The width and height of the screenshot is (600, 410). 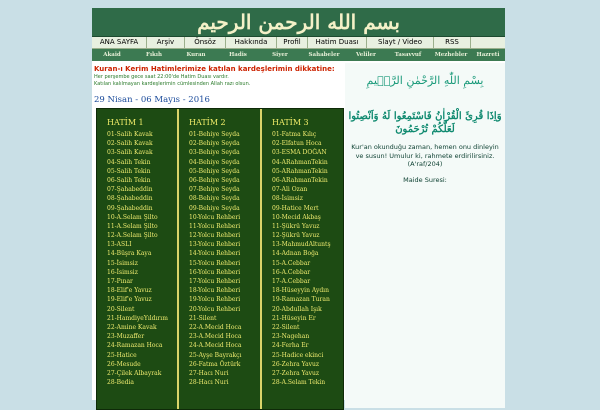 What do you see at coordinates (129, 180) in the screenshot?
I see `hatim-entry: 06-Salih Tekin` at bounding box center [129, 180].